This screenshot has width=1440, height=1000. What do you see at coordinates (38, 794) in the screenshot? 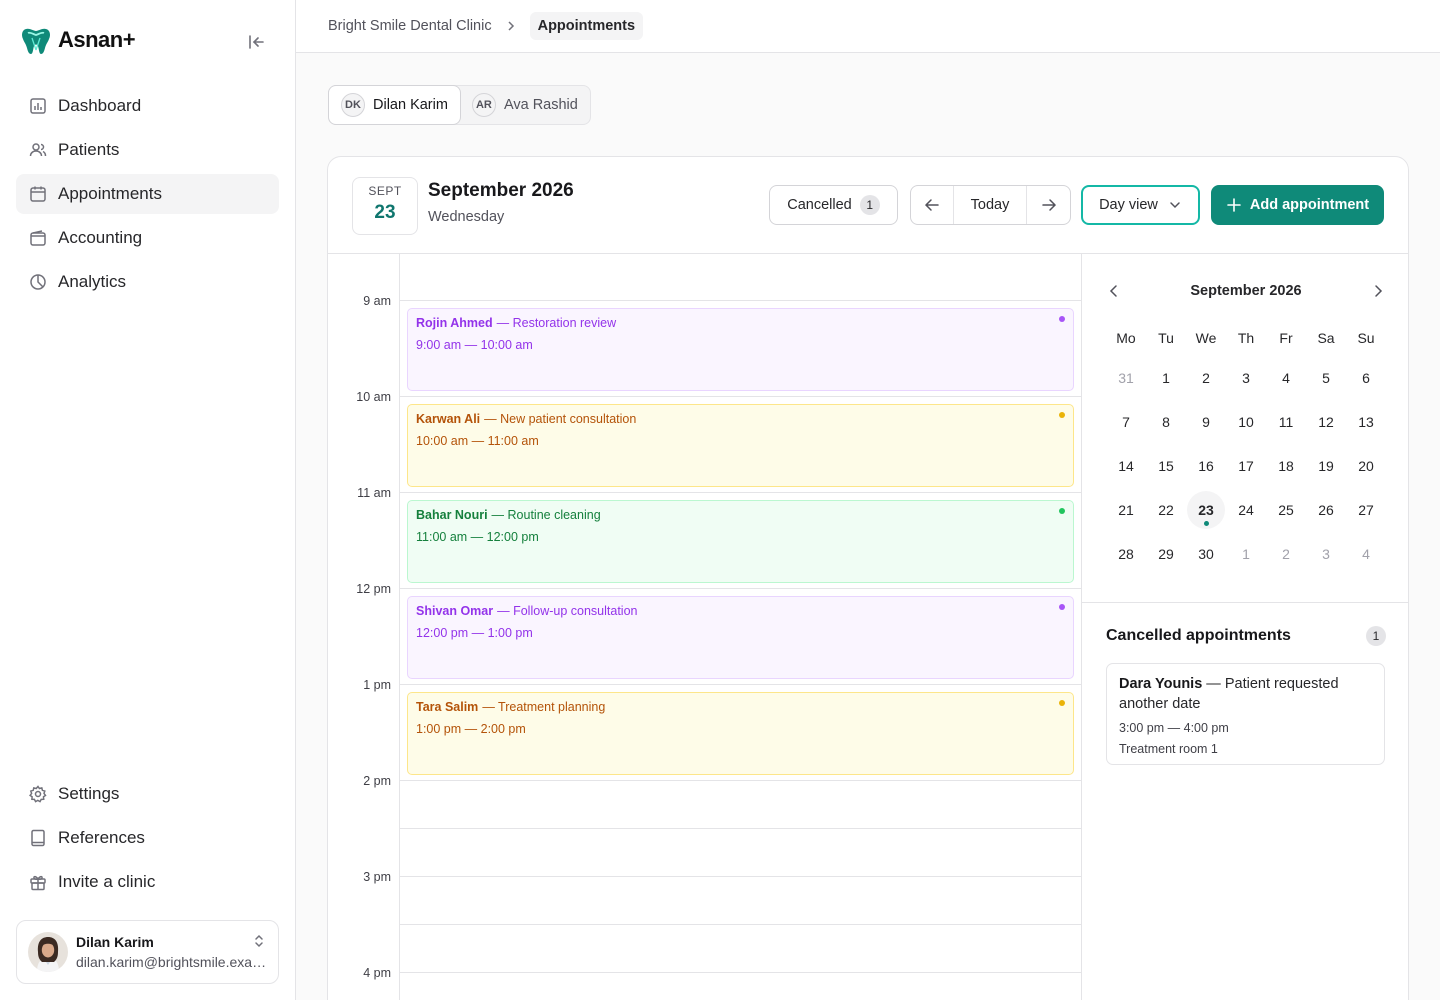
I see `gear-icon` at bounding box center [38, 794].